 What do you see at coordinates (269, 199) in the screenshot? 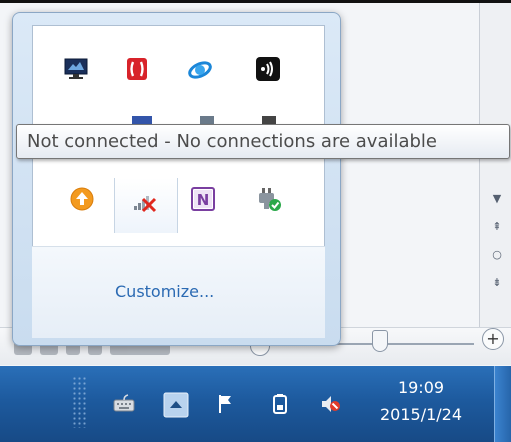
I see `power-check-icon` at bounding box center [269, 199].